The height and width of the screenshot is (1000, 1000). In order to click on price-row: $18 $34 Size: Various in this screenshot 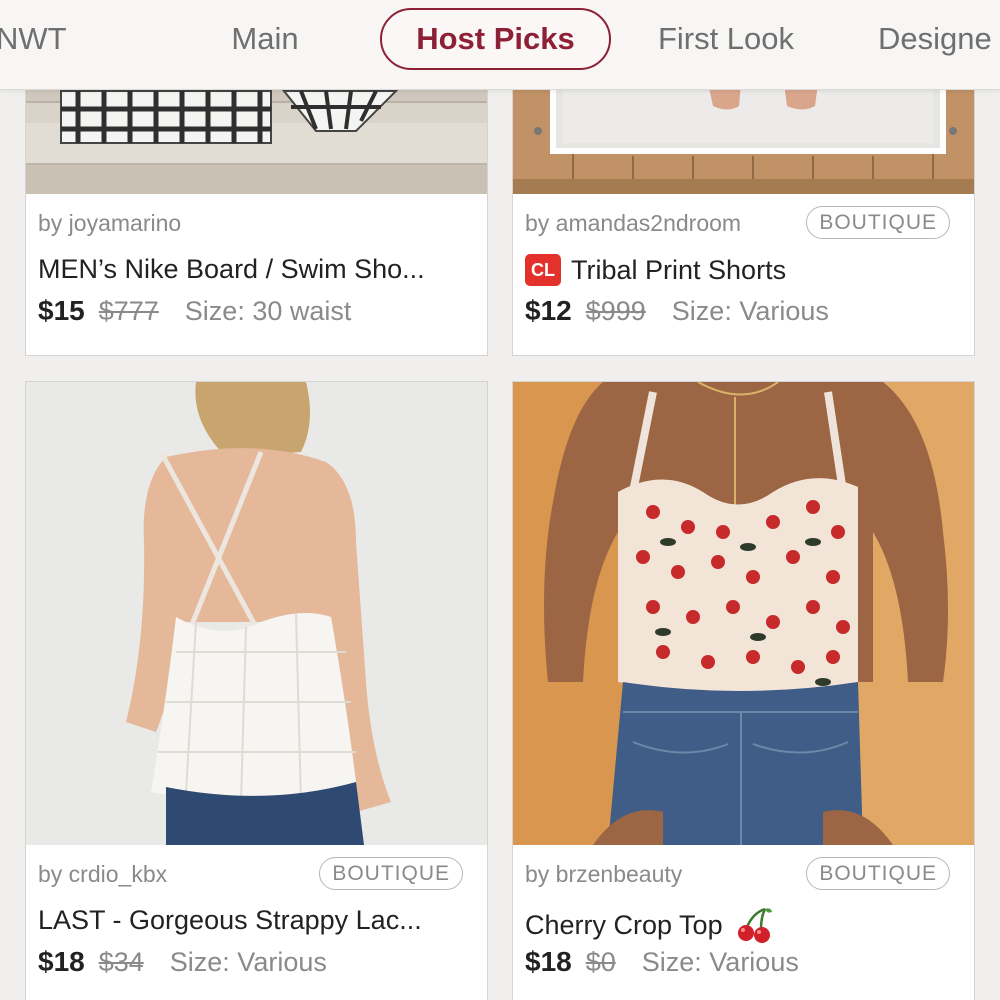, I will do `click(182, 962)`.